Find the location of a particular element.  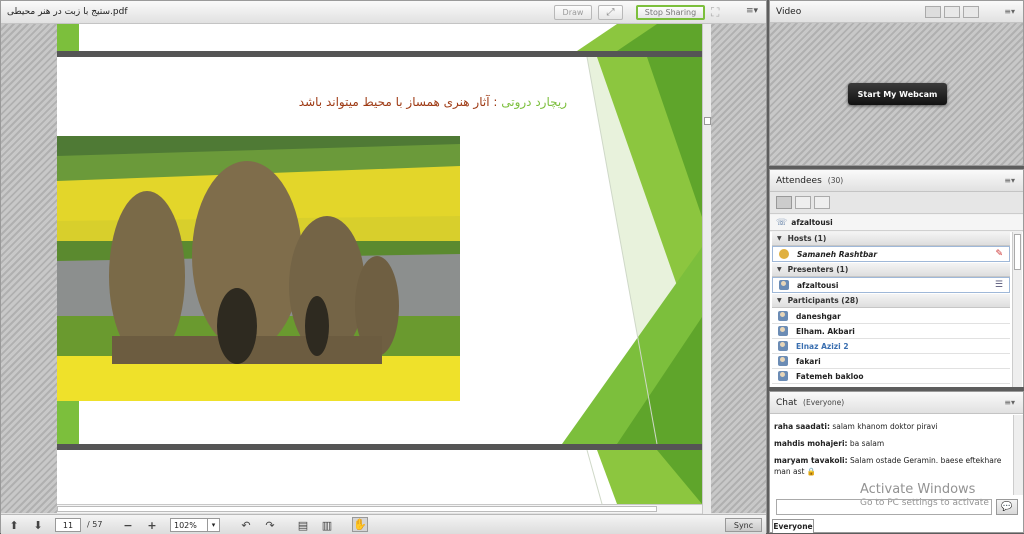

prev-slide-tail is located at coordinates (379, 37).